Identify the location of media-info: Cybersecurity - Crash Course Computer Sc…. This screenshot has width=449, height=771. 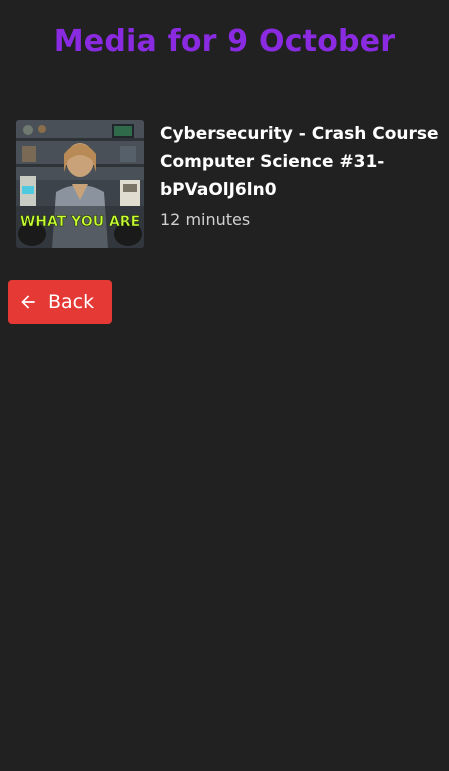
(300, 176).